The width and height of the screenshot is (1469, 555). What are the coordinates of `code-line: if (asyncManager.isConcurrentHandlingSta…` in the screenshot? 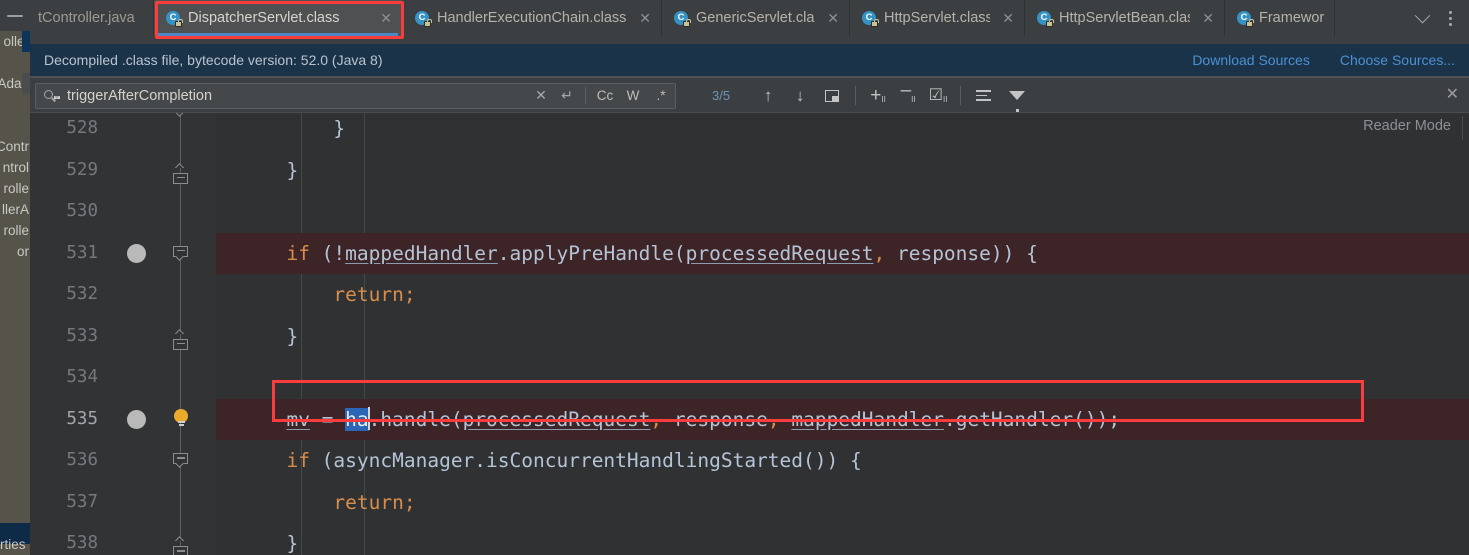 It's located at (842, 461).